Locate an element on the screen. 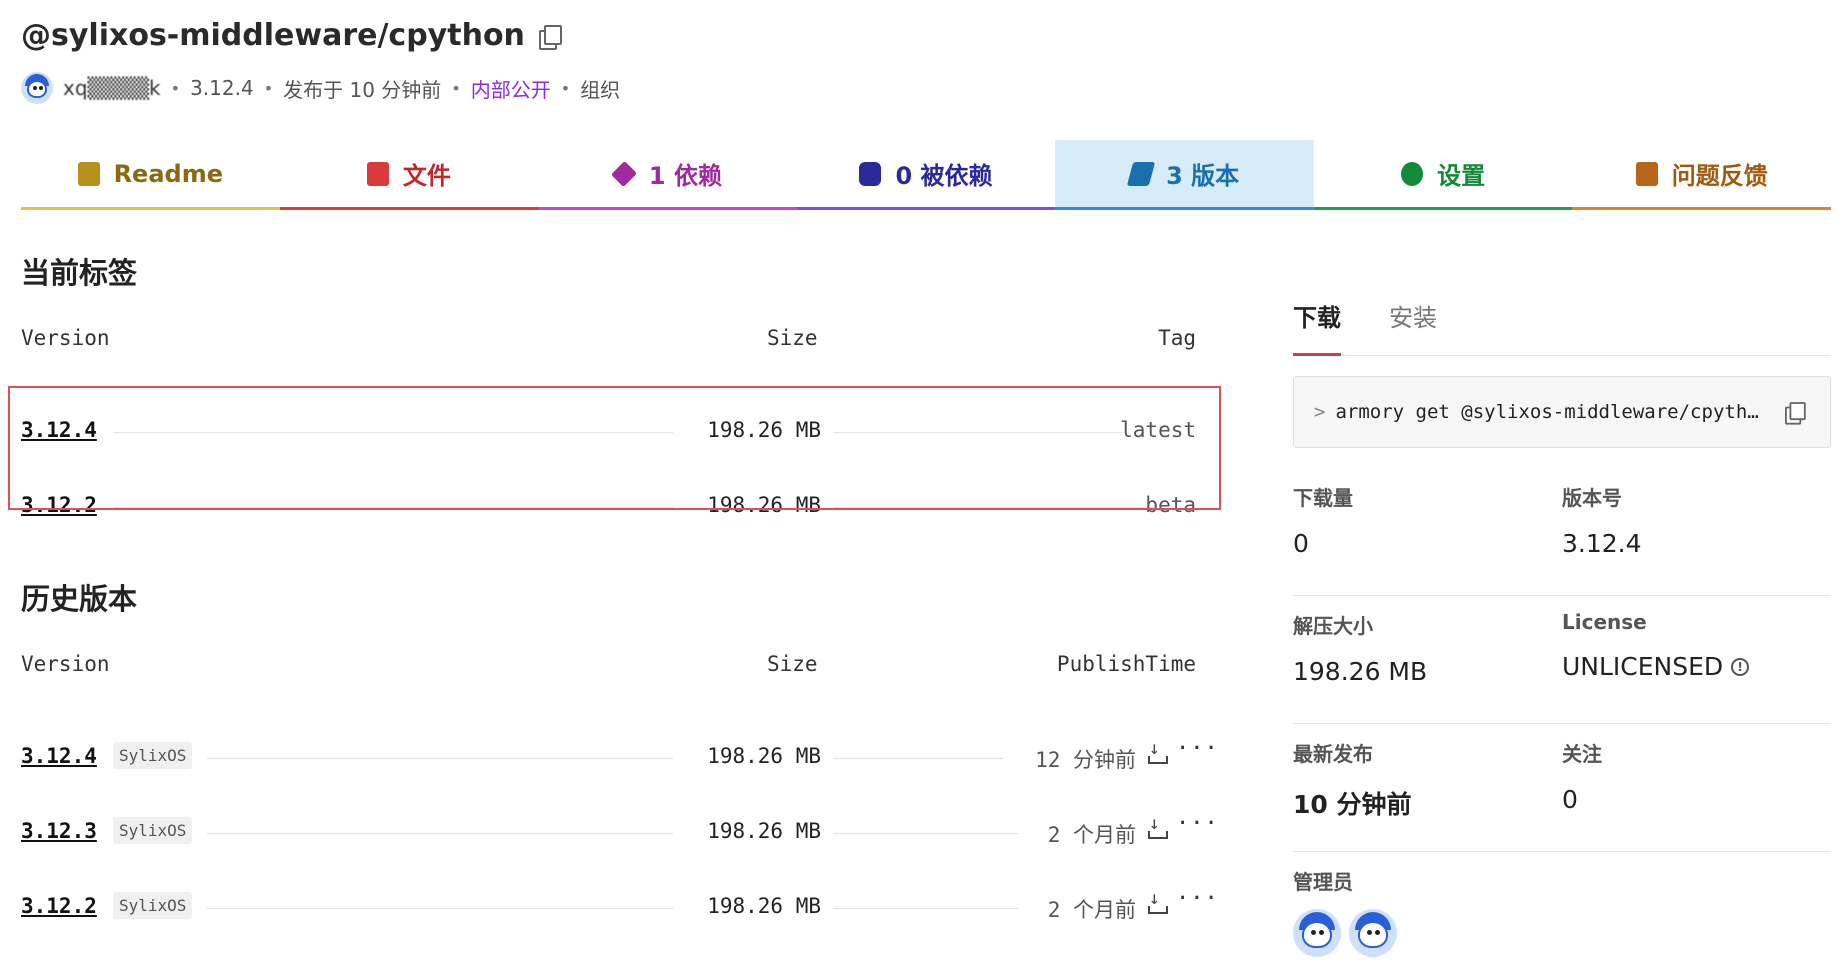  table-row: 3.12.3 SylixOS 198.26 MB 2 个月前 ··· is located at coordinates (619, 846).